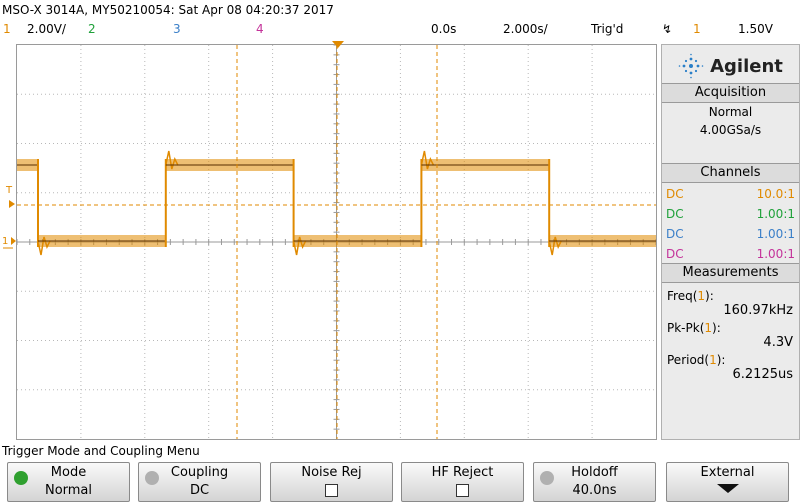  What do you see at coordinates (7, 30) in the screenshot?
I see `ch1-number: 1` at bounding box center [7, 30].